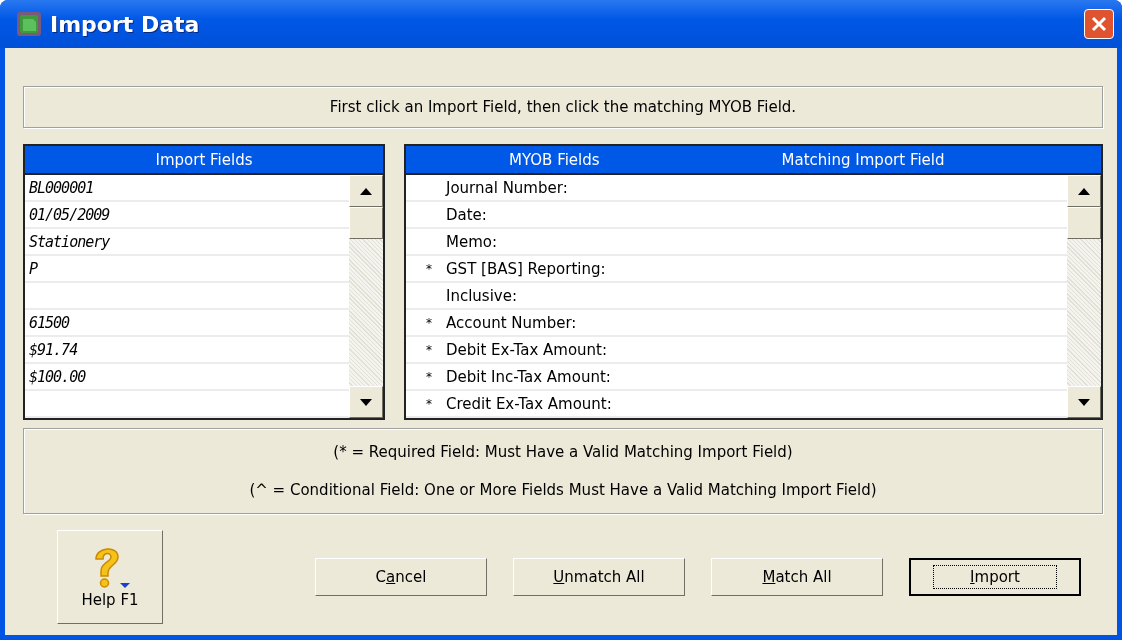 Image resolution: width=1122 pixels, height=640 pixels. What do you see at coordinates (563, 452) in the screenshot?
I see `legend-text: (* = Required Field: Must Have a Valid Matching Import Field)` at bounding box center [563, 452].